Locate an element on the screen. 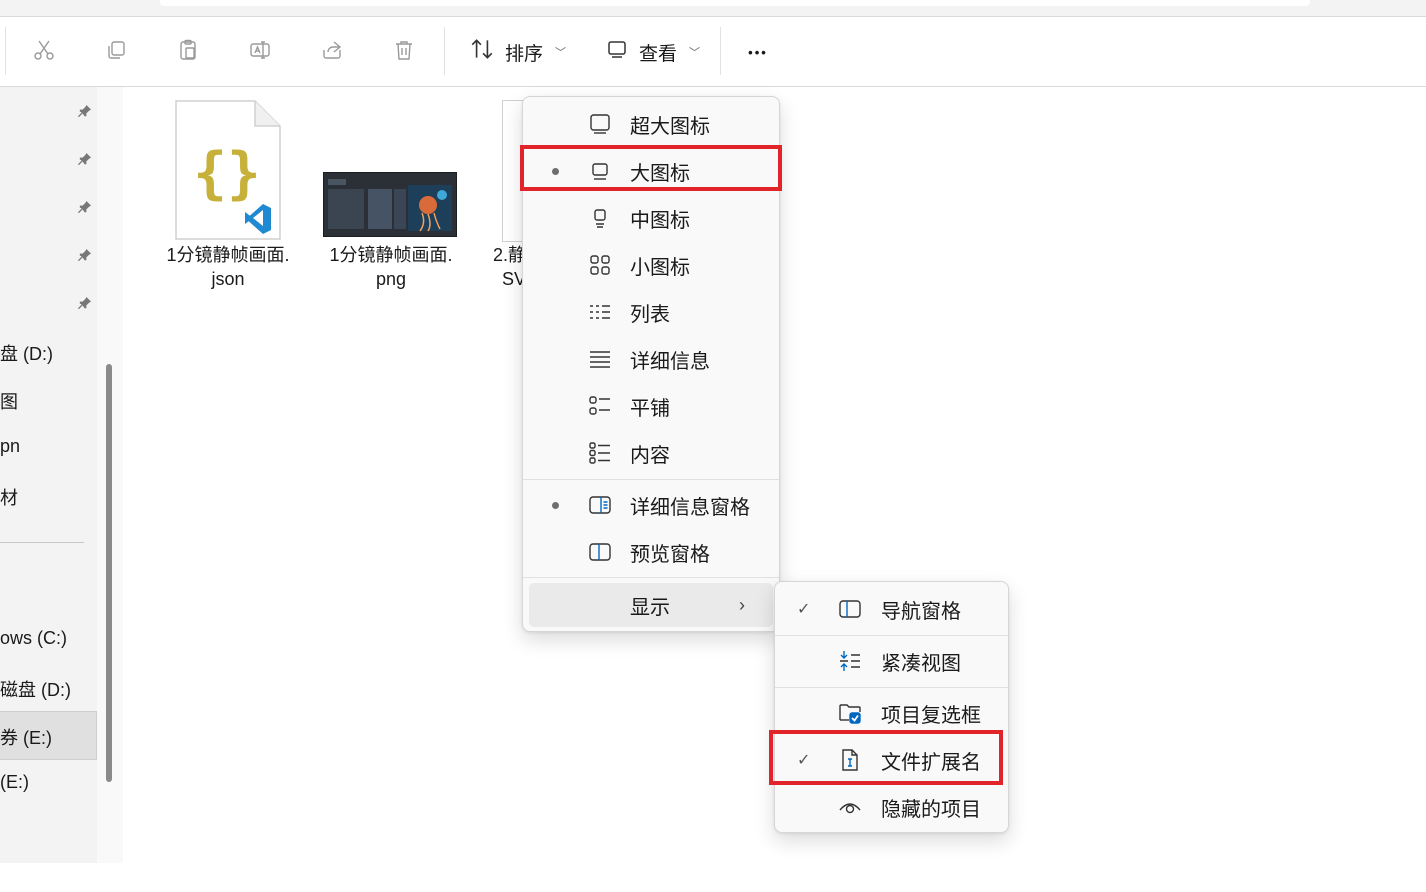 The image size is (1426, 892). menu-item-label: 预览窗格 is located at coordinates (670, 554).